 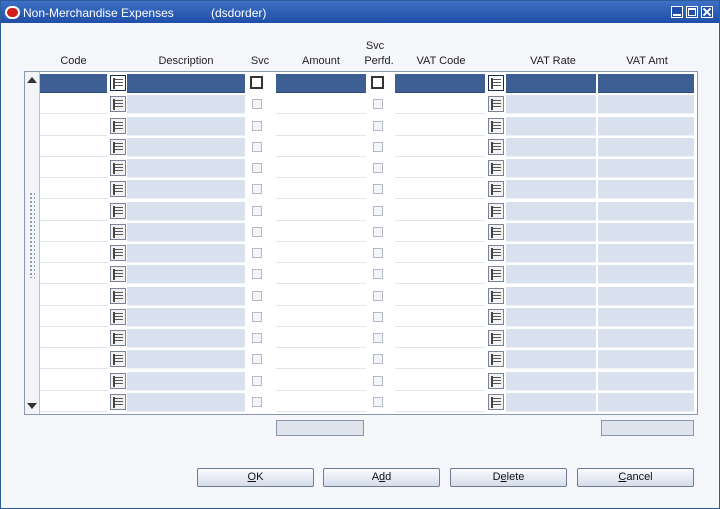 What do you see at coordinates (677, 12) in the screenshot?
I see `minimize-icon` at bounding box center [677, 12].